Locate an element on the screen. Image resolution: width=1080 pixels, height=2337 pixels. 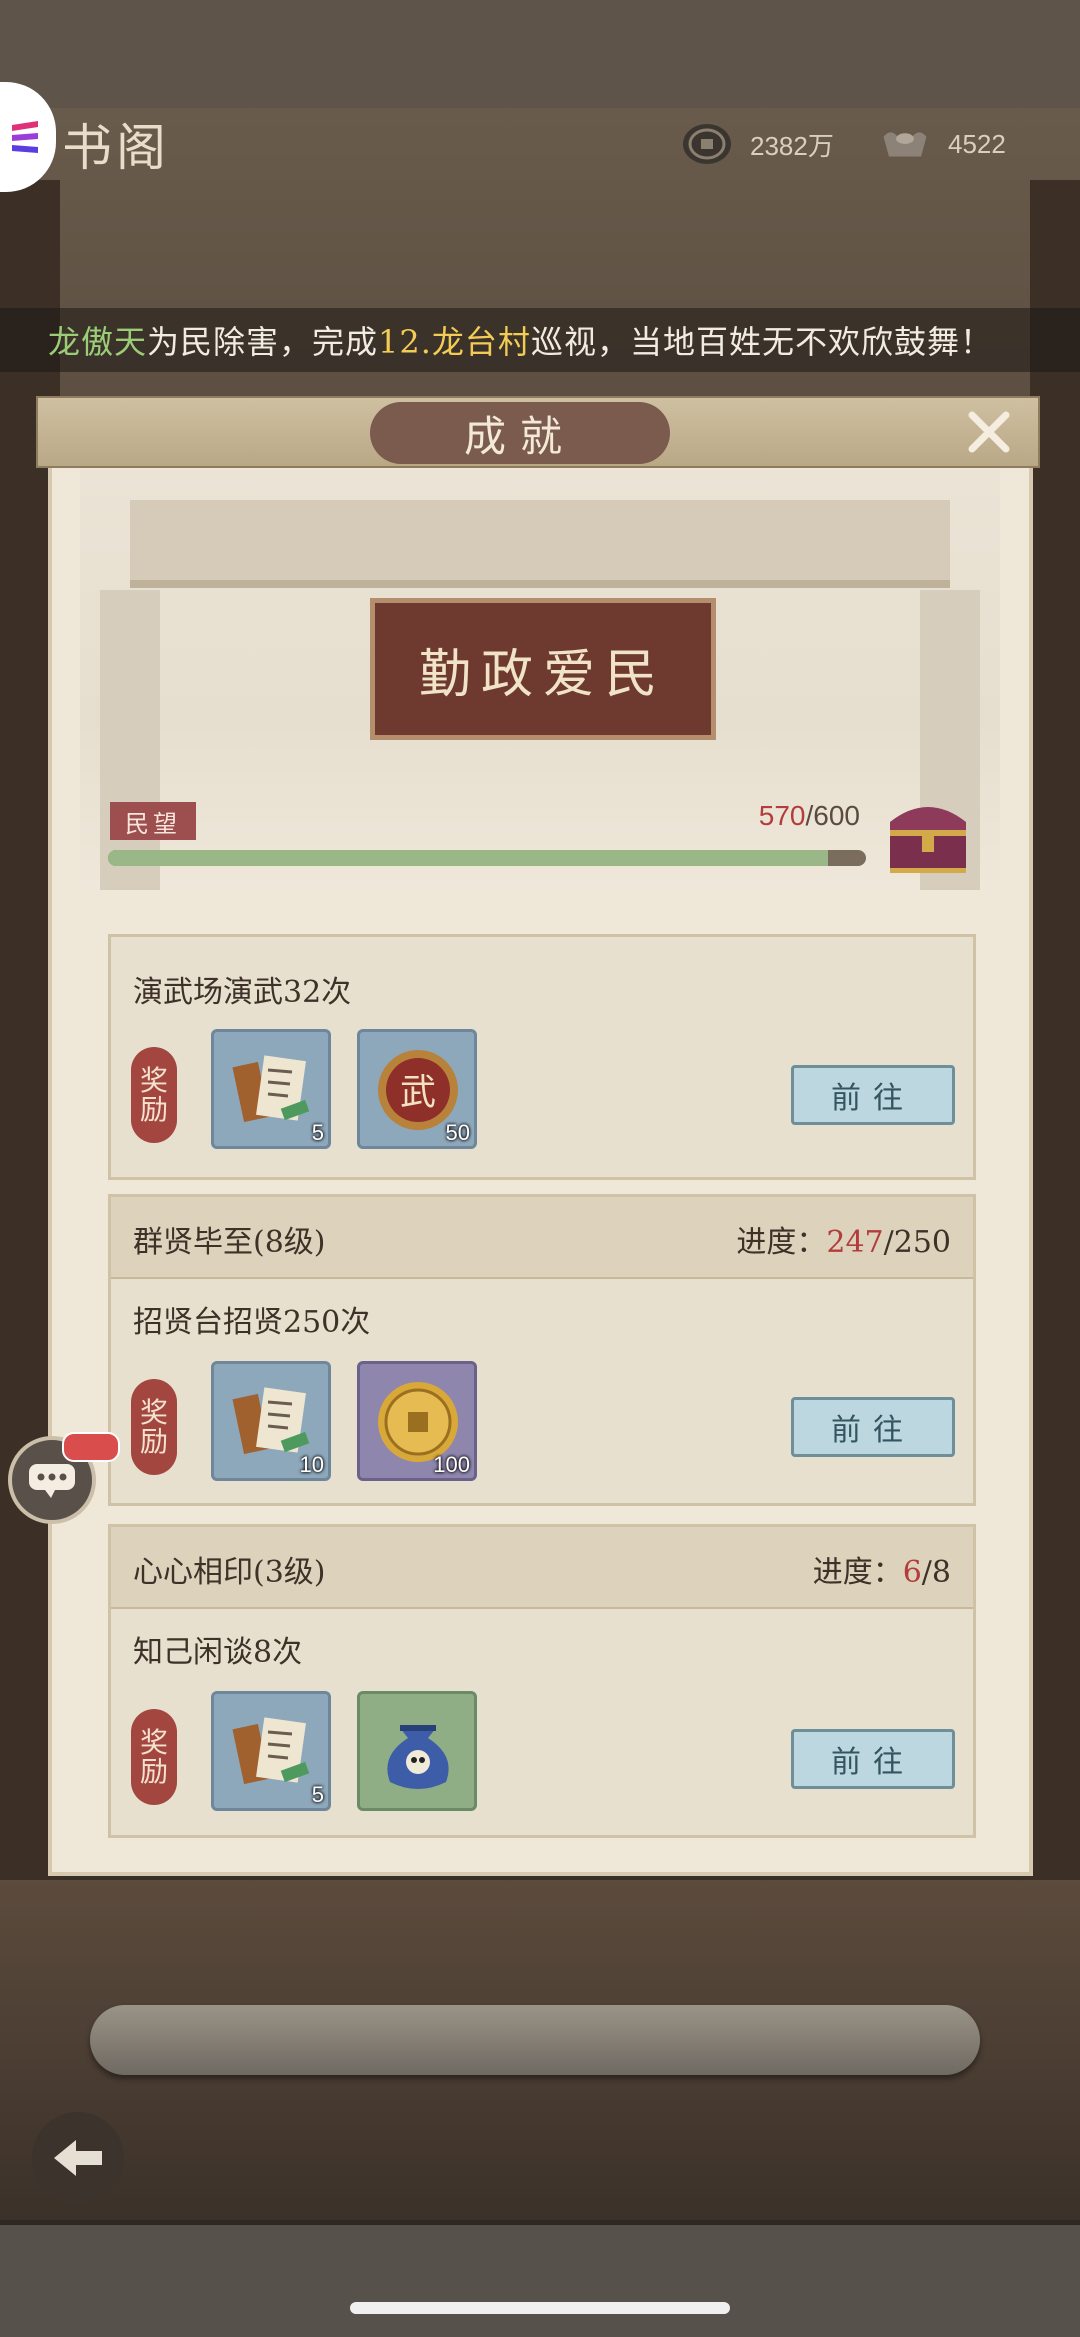
home-indicator is located at coordinates (540, 2308).